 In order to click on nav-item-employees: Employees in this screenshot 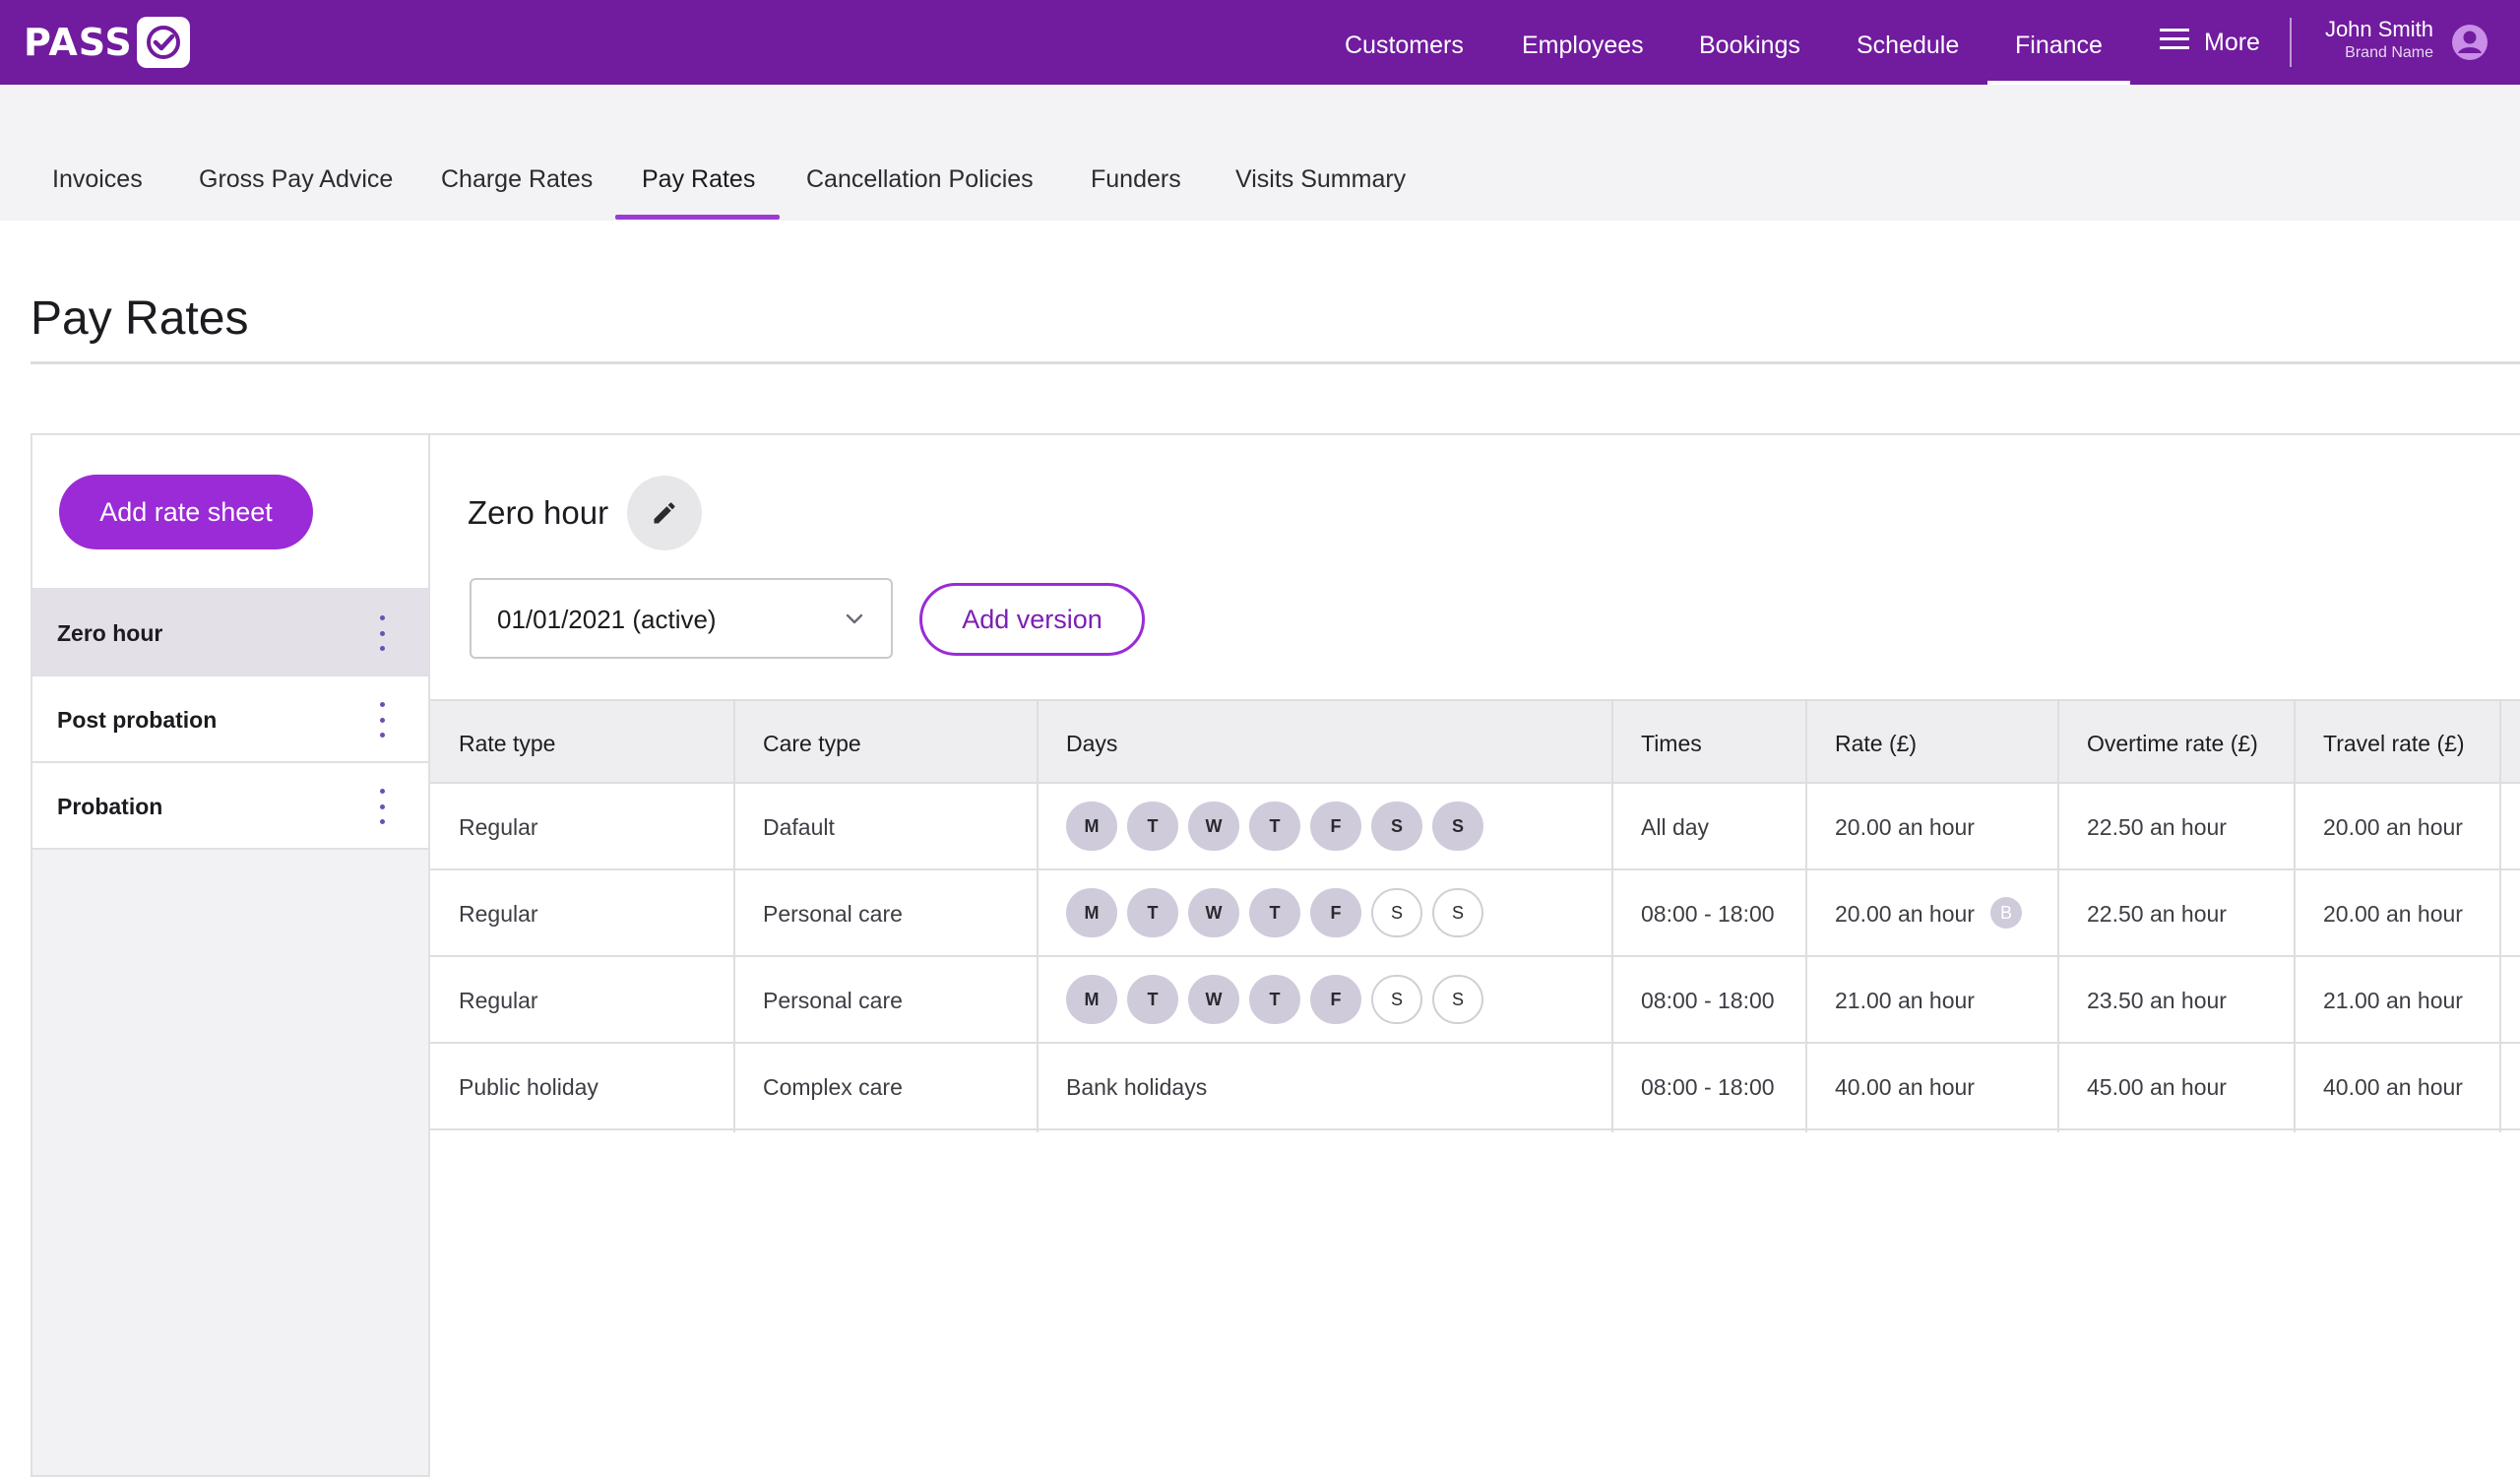, I will do `click(1583, 43)`.